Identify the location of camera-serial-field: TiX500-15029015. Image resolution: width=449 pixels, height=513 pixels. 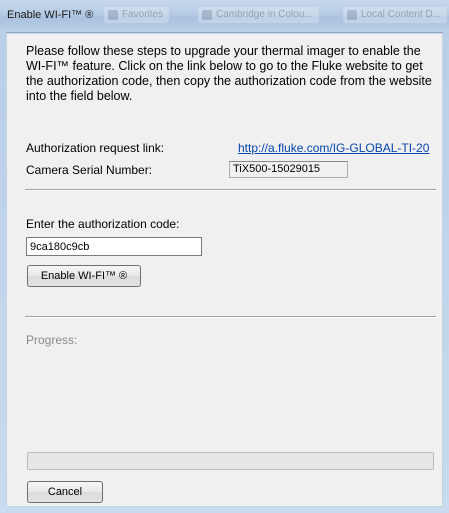
(288, 169).